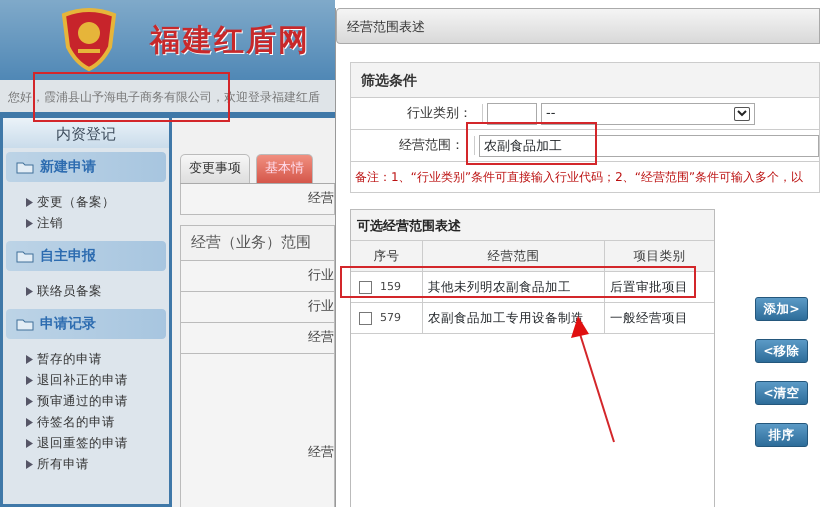 This screenshot has height=507, width=820. What do you see at coordinates (781, 435) in the screenshot?
I see `action-button: 排序` at bounding box center [781, 435].